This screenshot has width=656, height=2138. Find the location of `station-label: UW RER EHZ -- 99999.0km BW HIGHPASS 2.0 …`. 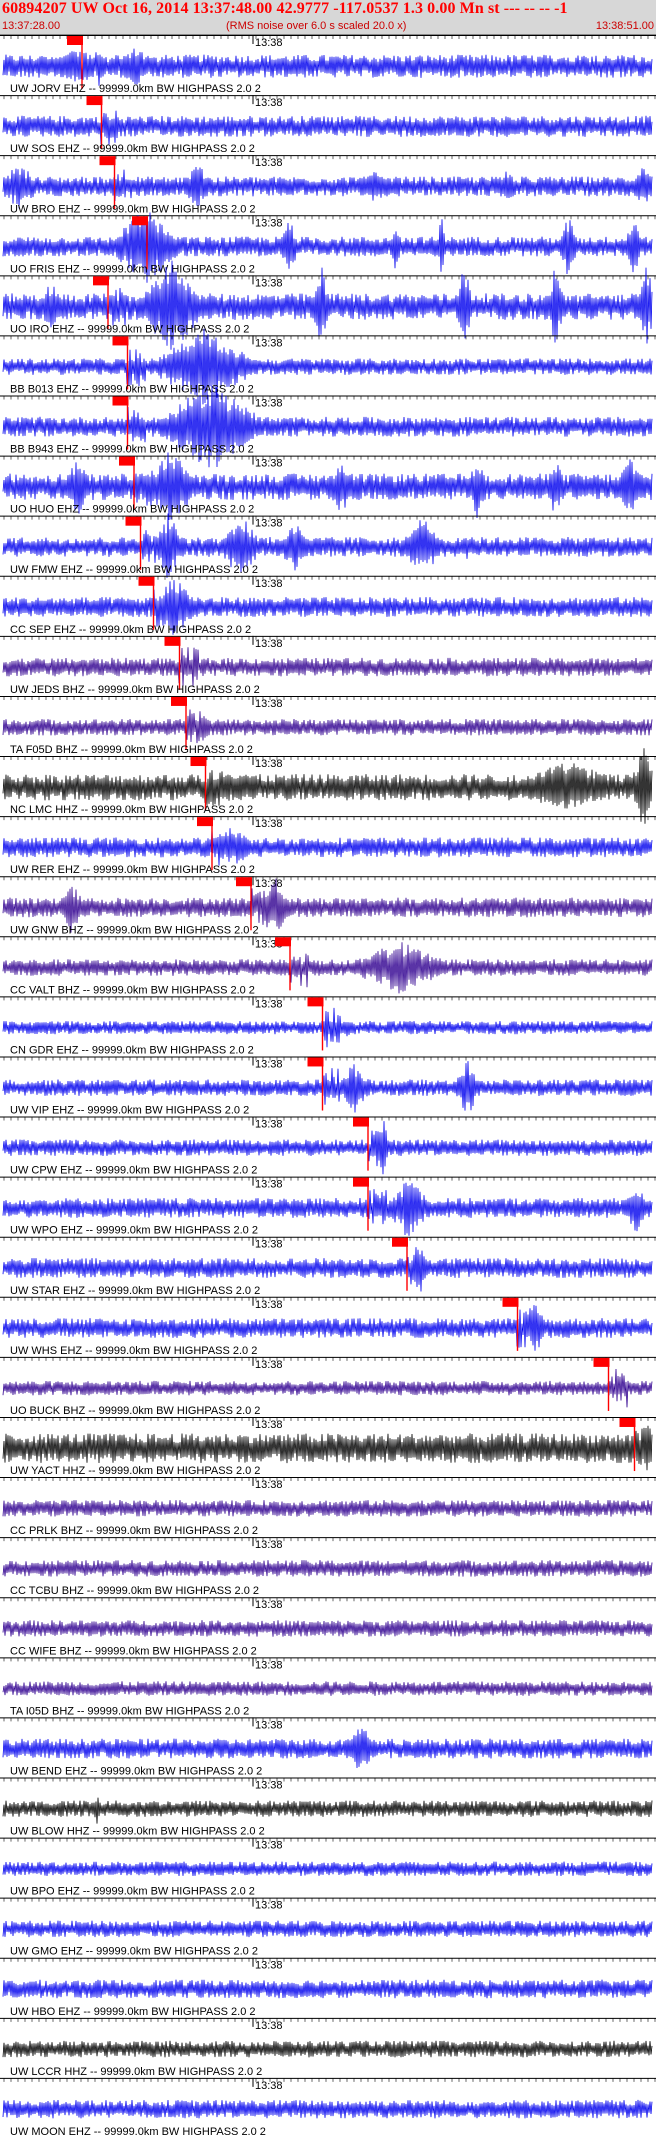

station-label: UW RER EHZ -- 99999.0km BW HIGHPASS 2.0 … is located at coordinates (132, 870).